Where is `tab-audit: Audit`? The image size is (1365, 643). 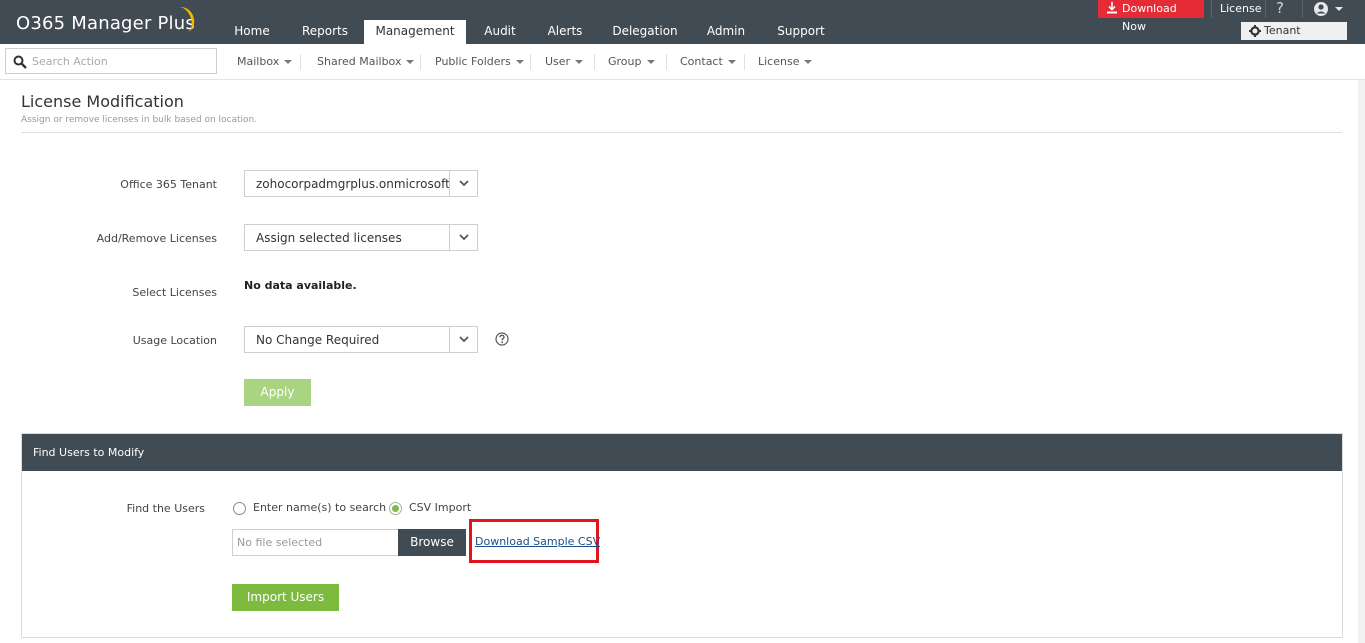 tab-audit: Audit is located at coordinates (500, 32).